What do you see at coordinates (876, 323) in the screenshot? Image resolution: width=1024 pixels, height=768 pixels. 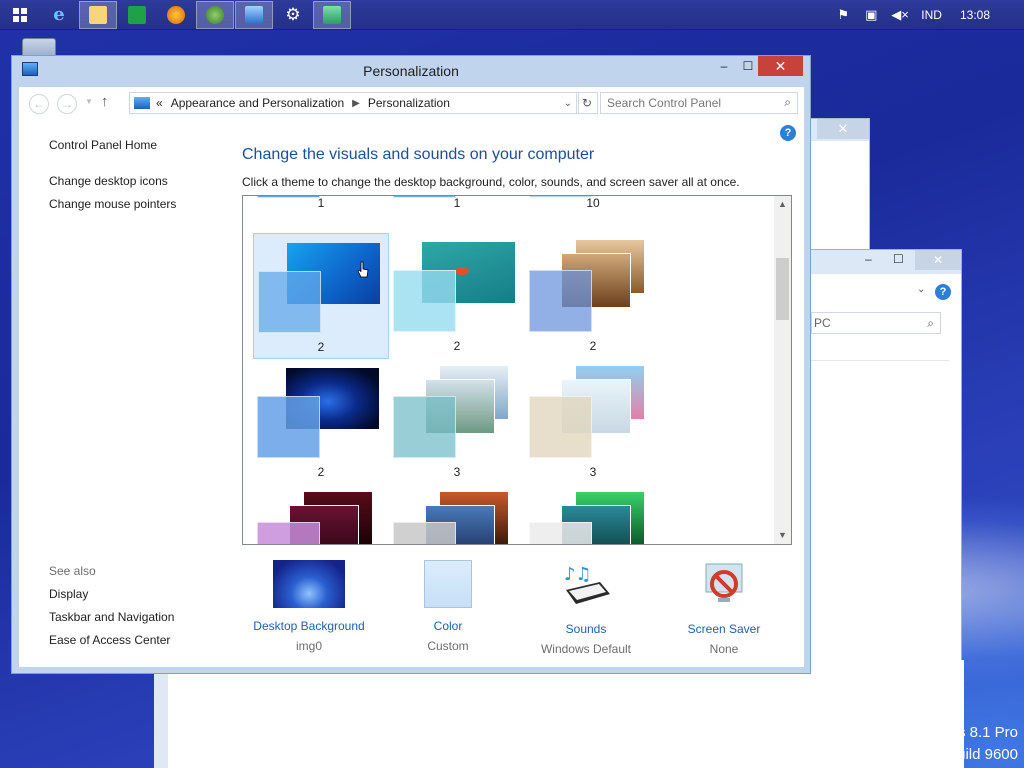 I see `bg-search-field: PC ⌕` at bounding box center [876, 323].